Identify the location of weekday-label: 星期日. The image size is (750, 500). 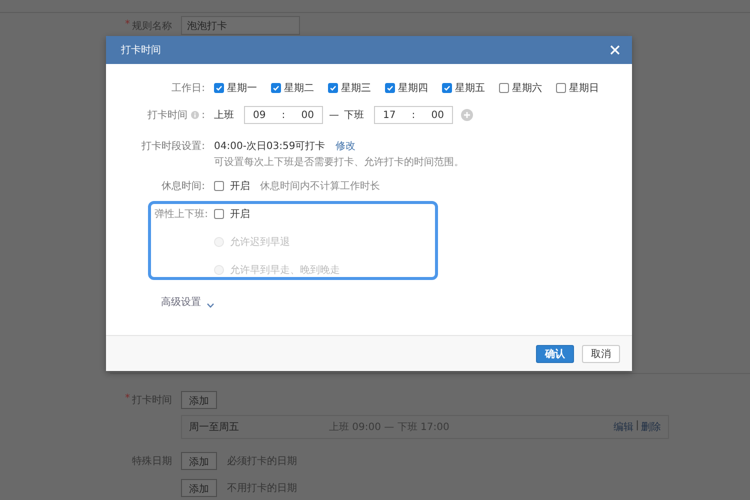
(584, 88).